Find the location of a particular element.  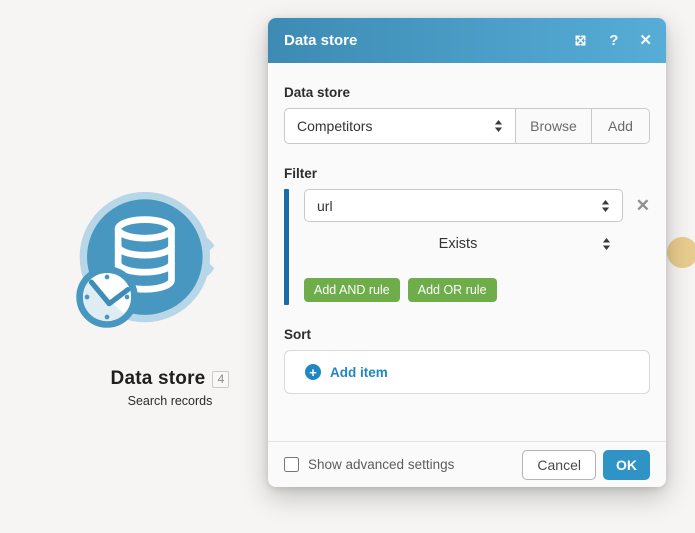

add-and-rule-button: Add AND rule is located at coordinates (352, 290).